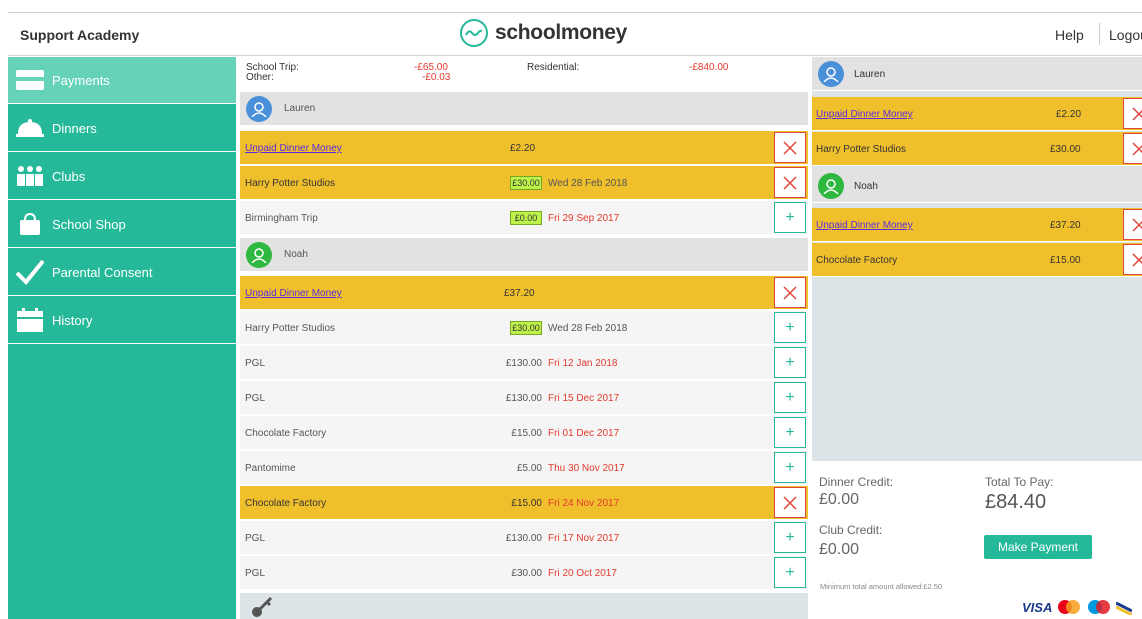  Describe the element at coordinates (1069, 35) in the screenshot. I see `help-link: Help` at that location.